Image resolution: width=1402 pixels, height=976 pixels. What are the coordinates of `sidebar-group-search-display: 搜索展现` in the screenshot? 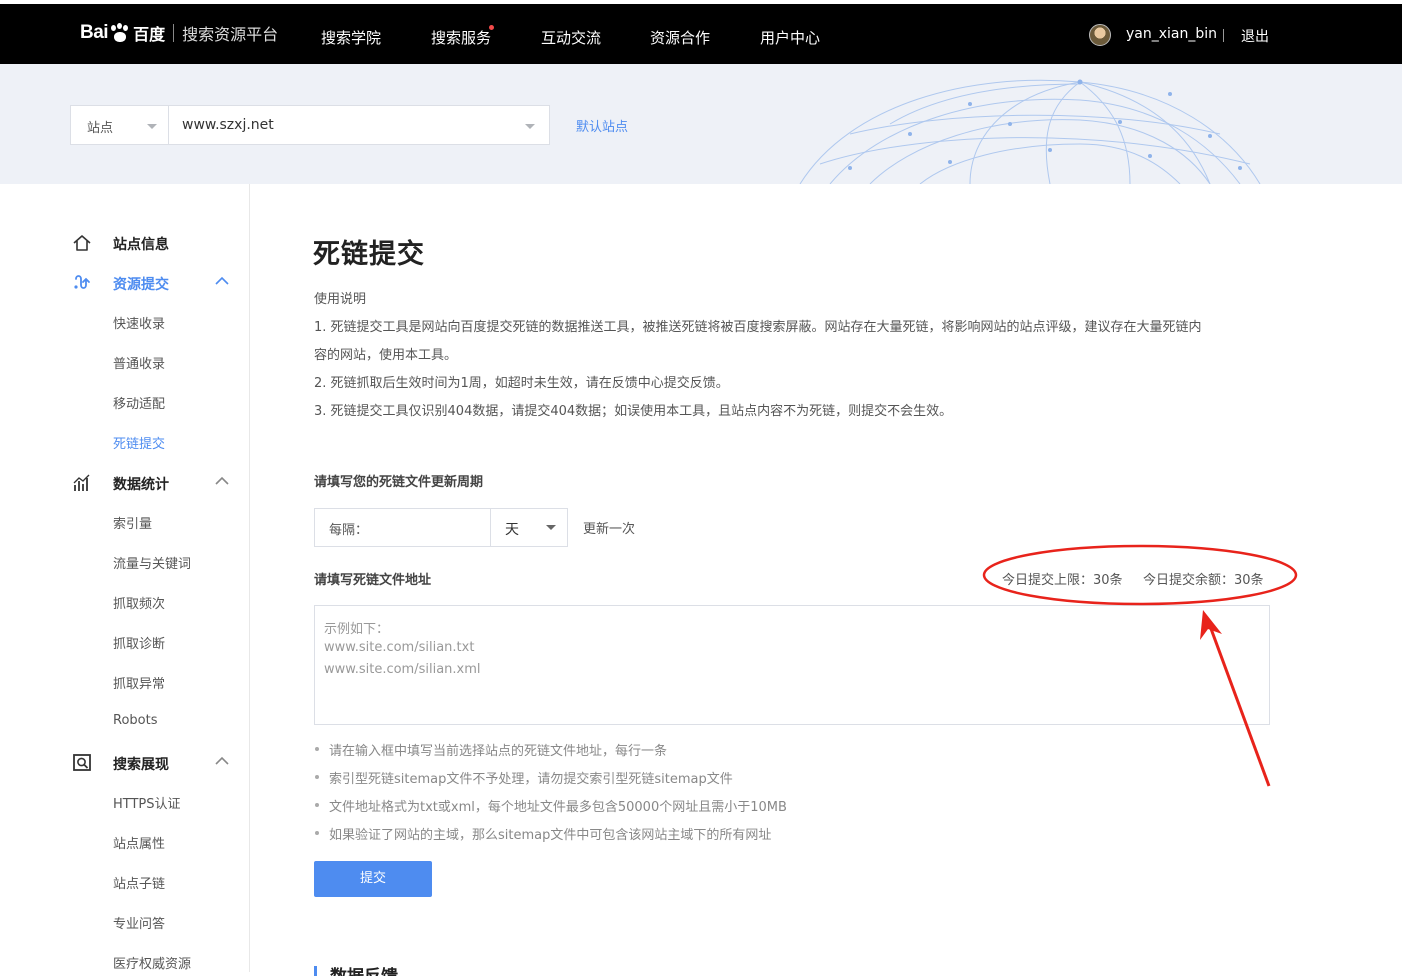 It's located at (125, 763).